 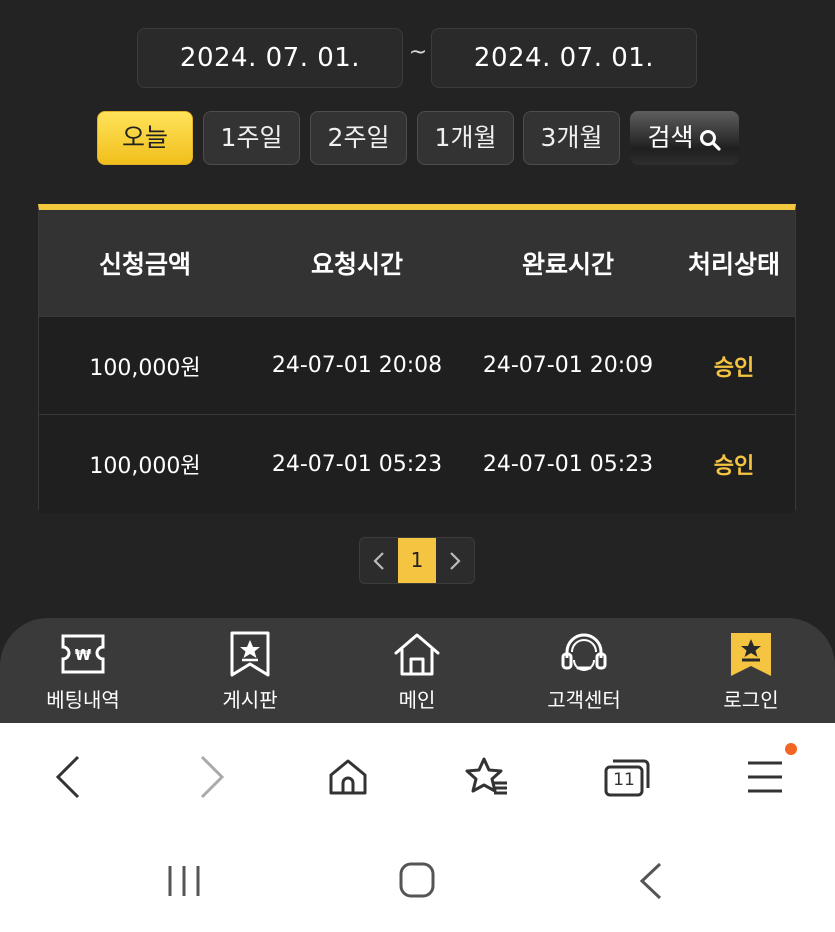 I want to click on next-page-button, so click(x=455, y=560).